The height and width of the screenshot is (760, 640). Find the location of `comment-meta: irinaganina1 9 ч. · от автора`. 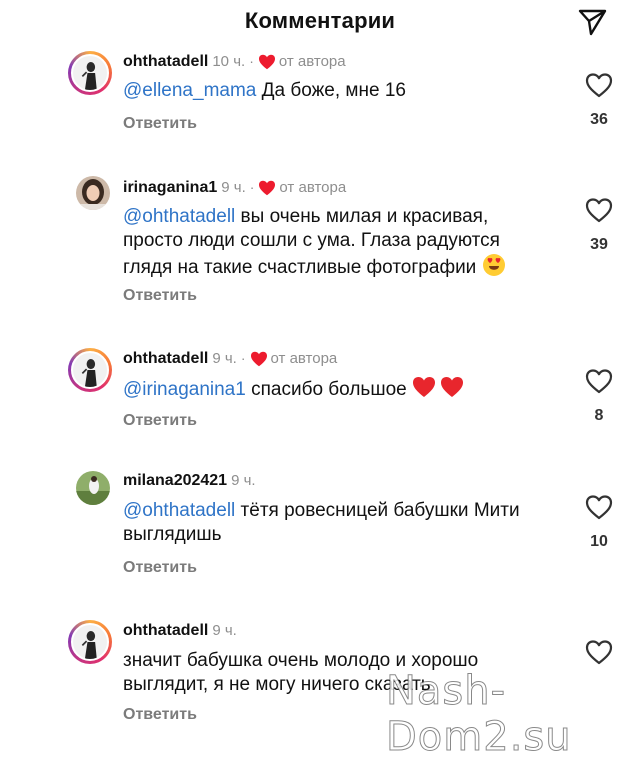

comment-meta: irinaganina1 9 ч. · от автора is located at coordinates (234, 189).